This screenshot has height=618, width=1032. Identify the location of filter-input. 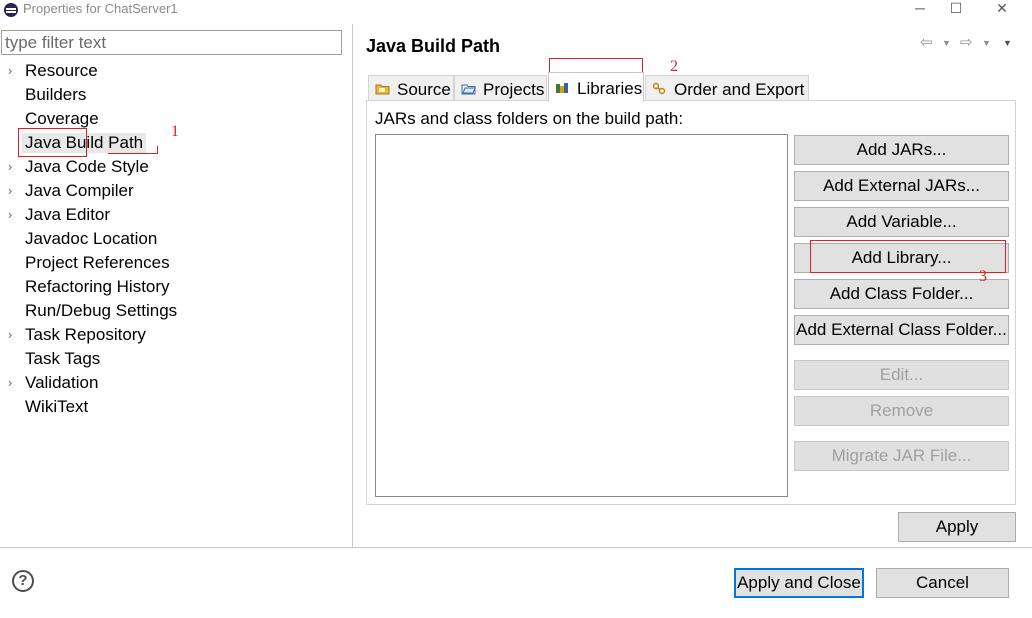
(171, 42).